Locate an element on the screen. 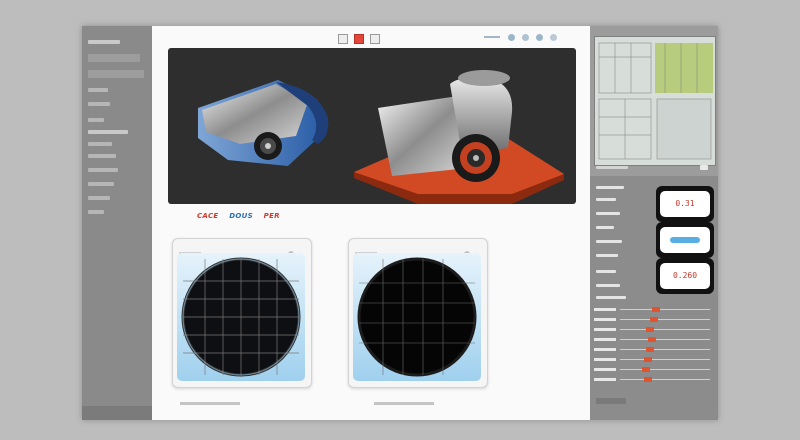 The height and width of the screenshot is (440, 800). left-sidebar is located at coordinates (117, 223).